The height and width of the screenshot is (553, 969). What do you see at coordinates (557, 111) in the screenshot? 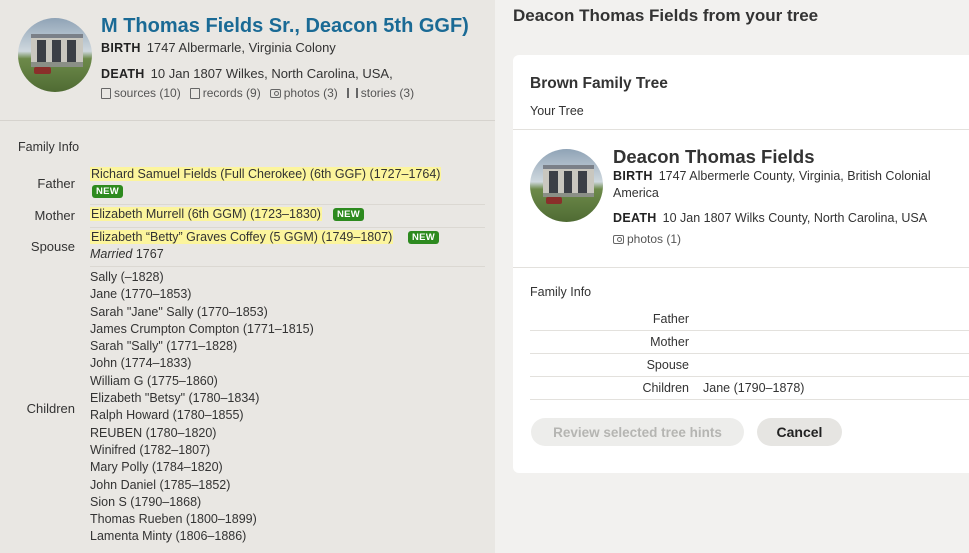
I see `tree-owner-label: Your Tree` at bounding box center [557, 111].